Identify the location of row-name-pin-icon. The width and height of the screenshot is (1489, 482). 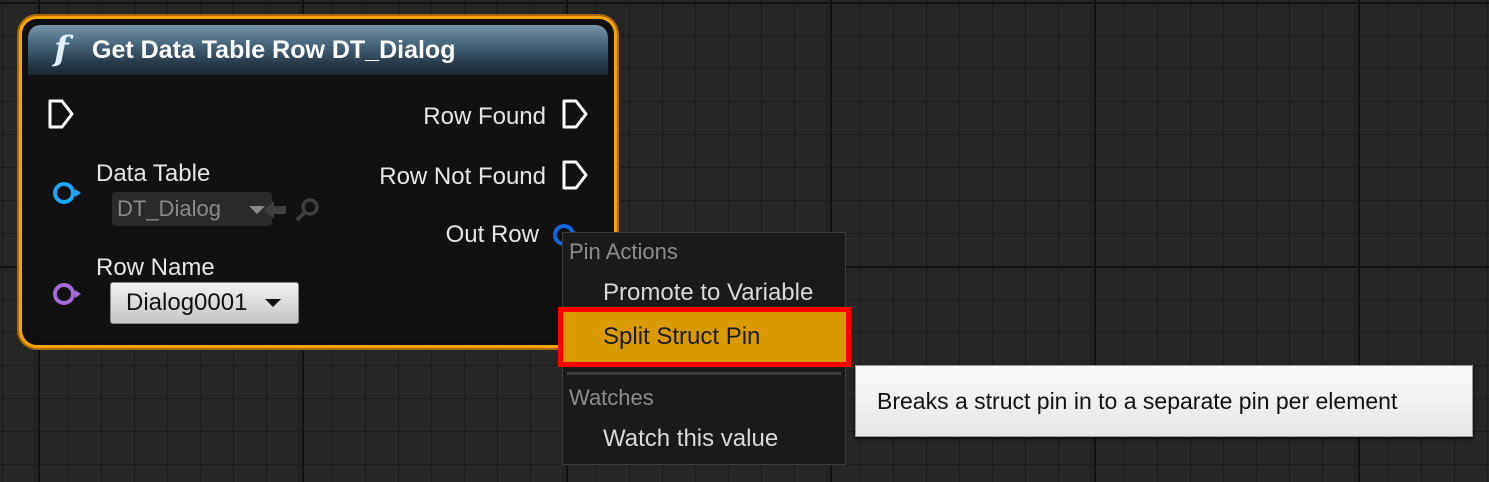
(67, 294).